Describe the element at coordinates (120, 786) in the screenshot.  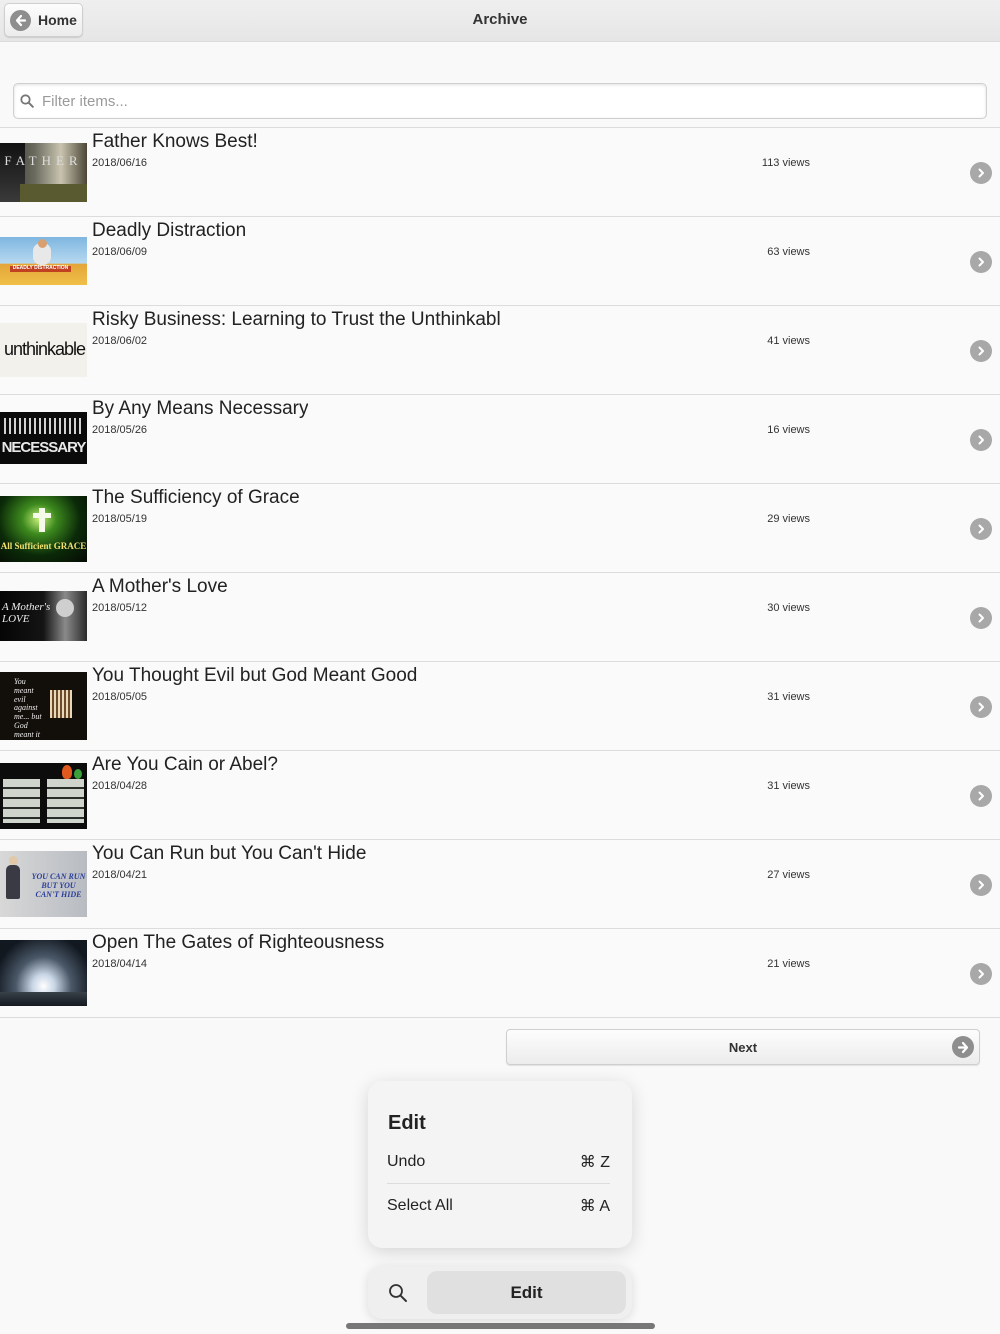
I see `item-date: 2018/04/28` at that location.